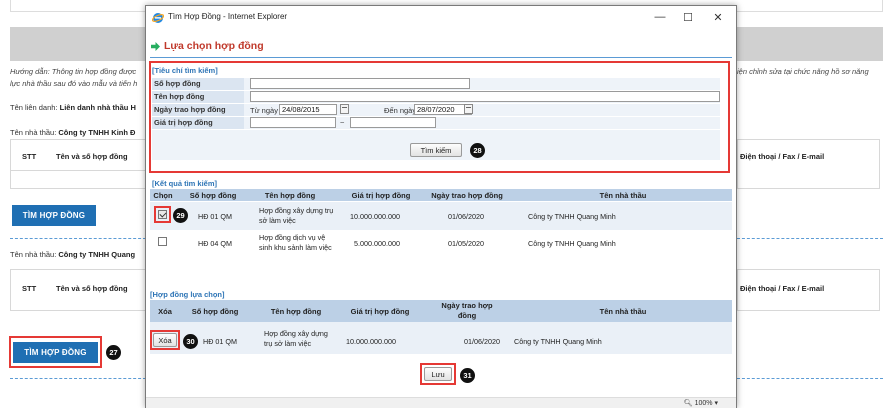 Image resolution: width=883 pixels, height=408 pixels. Describe the element at coordinates (660, 17) in the screenshot. I see `minimize-button: —` at that location.